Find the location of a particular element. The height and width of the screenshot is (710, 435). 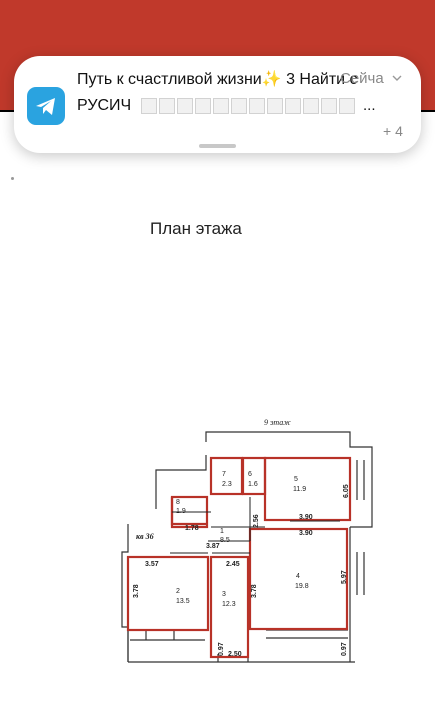

room-8-area: 1.9 is located at coordinates (181, 511).